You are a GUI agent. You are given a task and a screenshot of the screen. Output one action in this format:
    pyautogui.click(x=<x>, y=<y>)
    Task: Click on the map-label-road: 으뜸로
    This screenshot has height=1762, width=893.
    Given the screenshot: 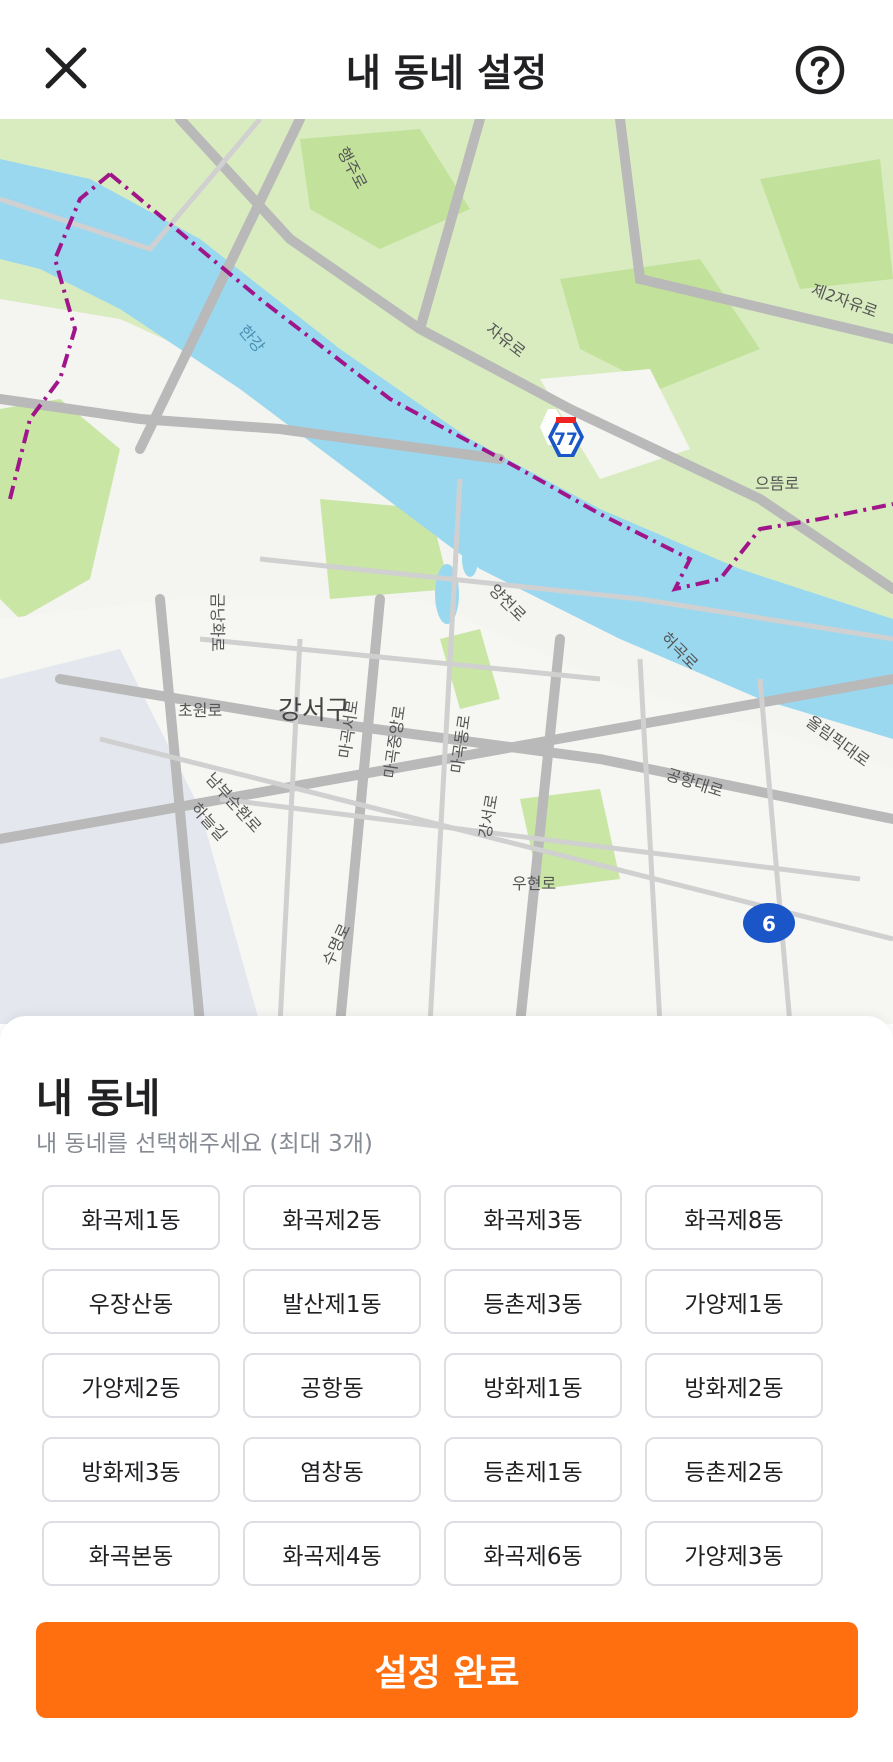 What is the action you would take?
    pyautogui.click(x=777, y=483)
    